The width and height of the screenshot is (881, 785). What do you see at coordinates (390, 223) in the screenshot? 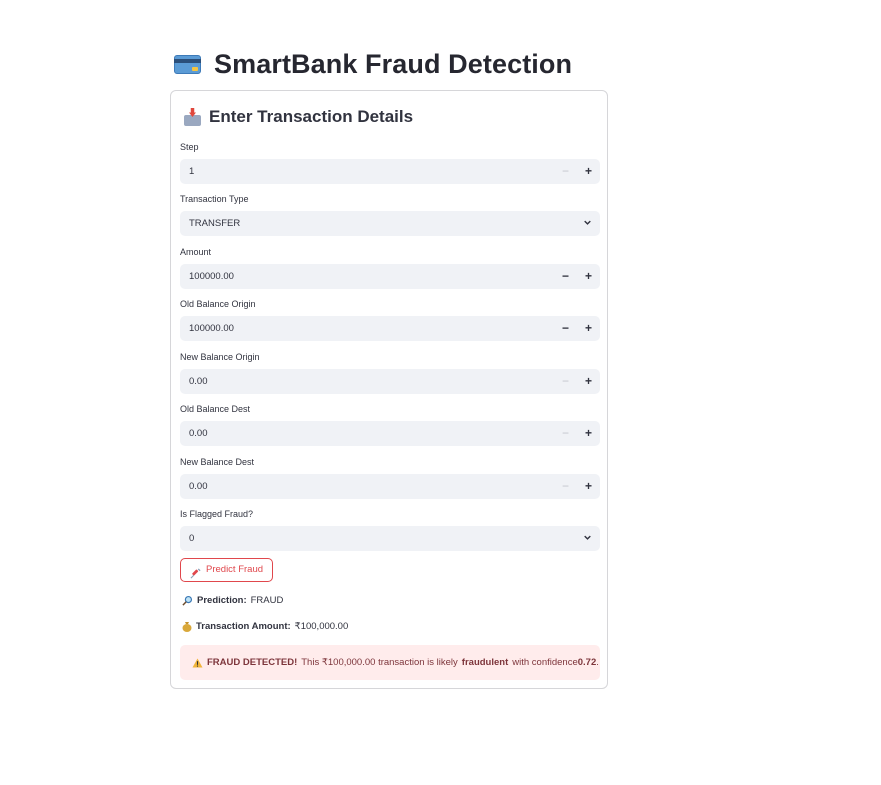
I see `transaction-type-select: TRANSFER` at bounding box center [390, 223].